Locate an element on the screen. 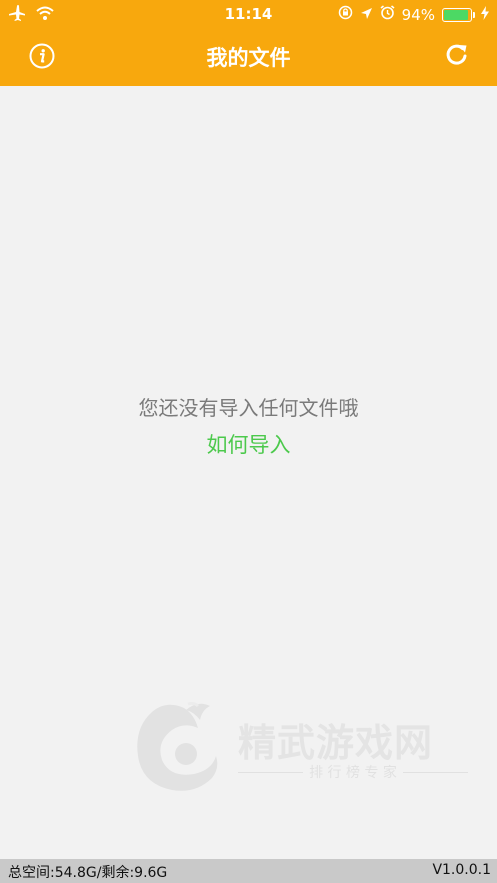 This screenshot has width=497, height=883. watermark-subtitle-row: 排 行 榜 专 家 is located at coordinates (353, 772).